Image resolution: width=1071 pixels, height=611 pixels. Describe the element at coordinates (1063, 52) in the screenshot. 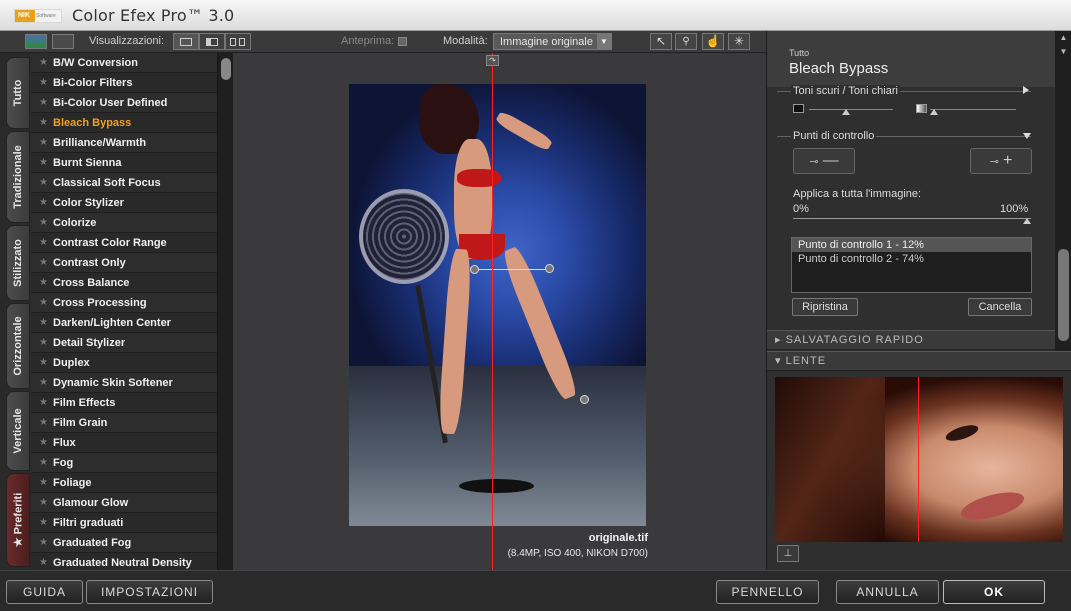

I see `scroll-down-icon: ▼` at that location.